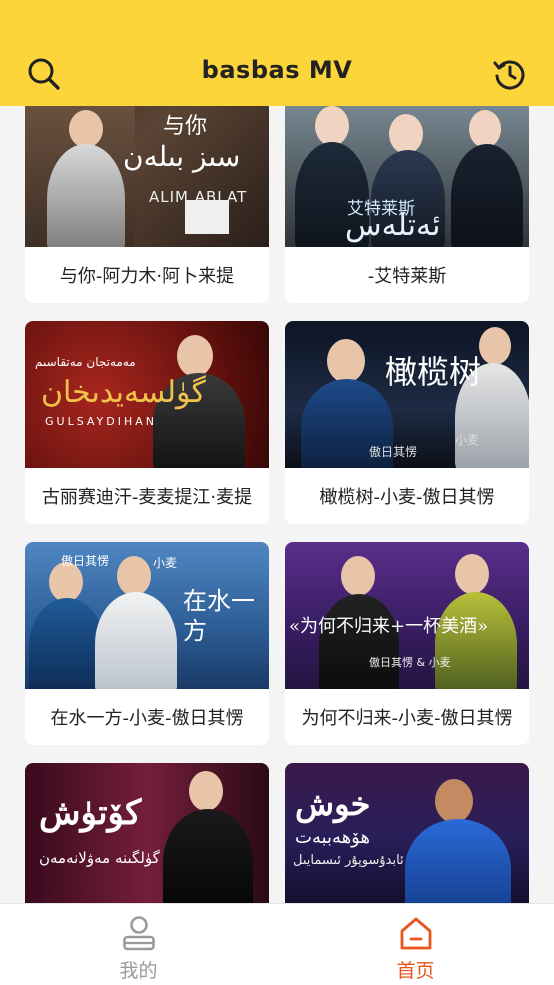 The height and width of the screenshot is (985, 554). Describe the element at coordinates (393, 225) in the screenshot. I see `thumb-subtitle: ئەتلەس` at that location.